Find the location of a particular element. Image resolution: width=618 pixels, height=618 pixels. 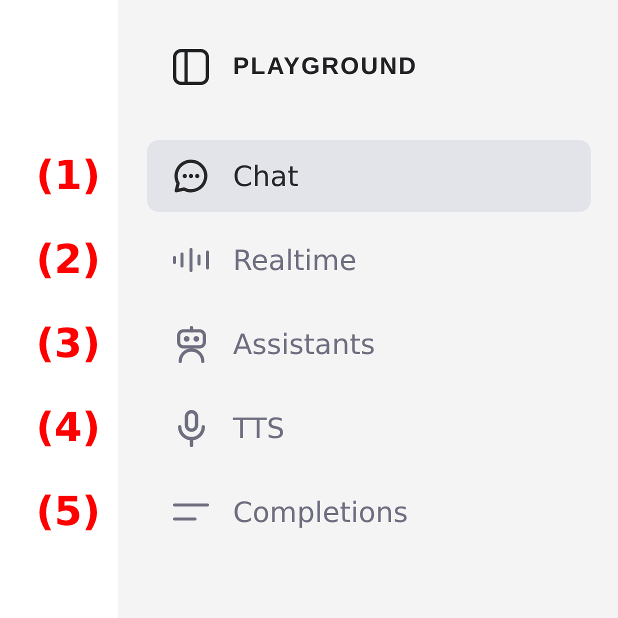

chat-bubble-icon is located at coordinates (191, 176).